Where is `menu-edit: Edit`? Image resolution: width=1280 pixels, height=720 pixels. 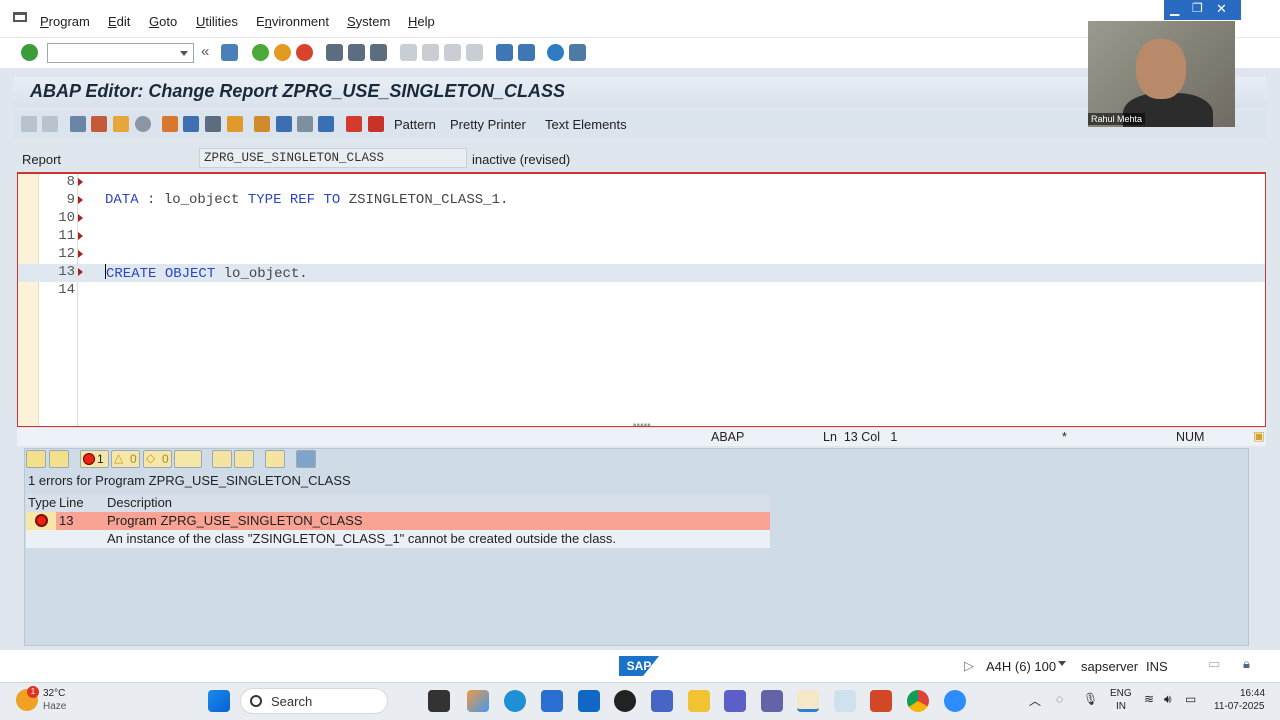
menu-edit: Edit is located at coordinates (119, 21).